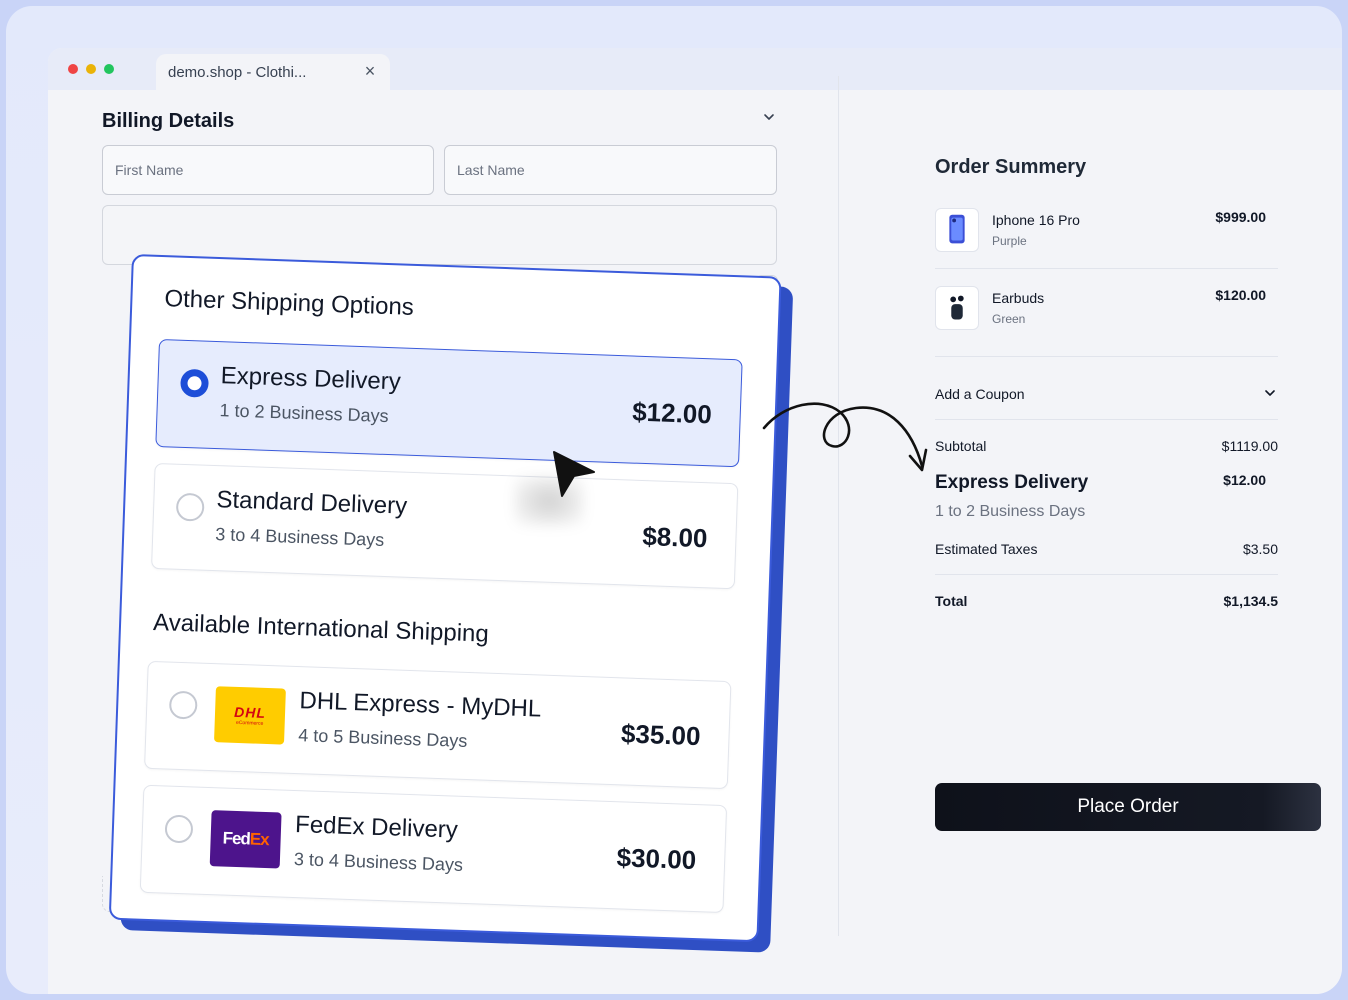 The height and width of the screenshot is (1000, 1348). Describe the element at coordinates (610, 170) in the screenshot. I see `last-name-field: Last Name` at that location.